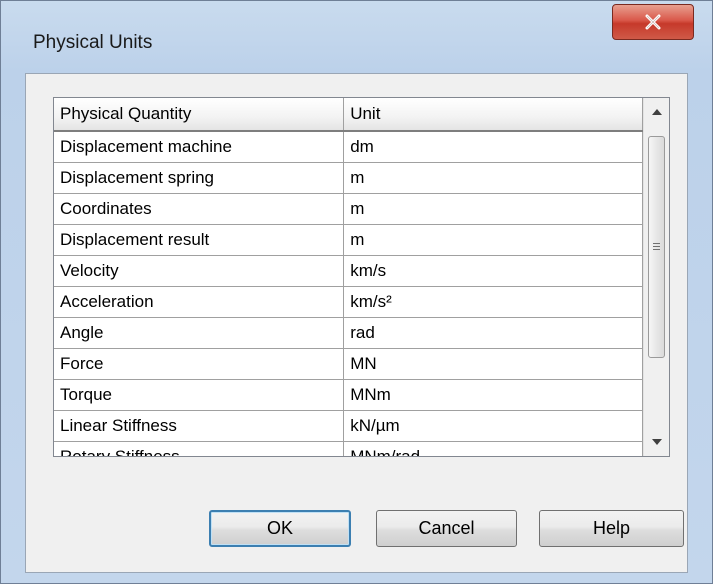 The height and width of the screenshot is (584, 713). I want to click on ok-button: OK, so click(280, 528).